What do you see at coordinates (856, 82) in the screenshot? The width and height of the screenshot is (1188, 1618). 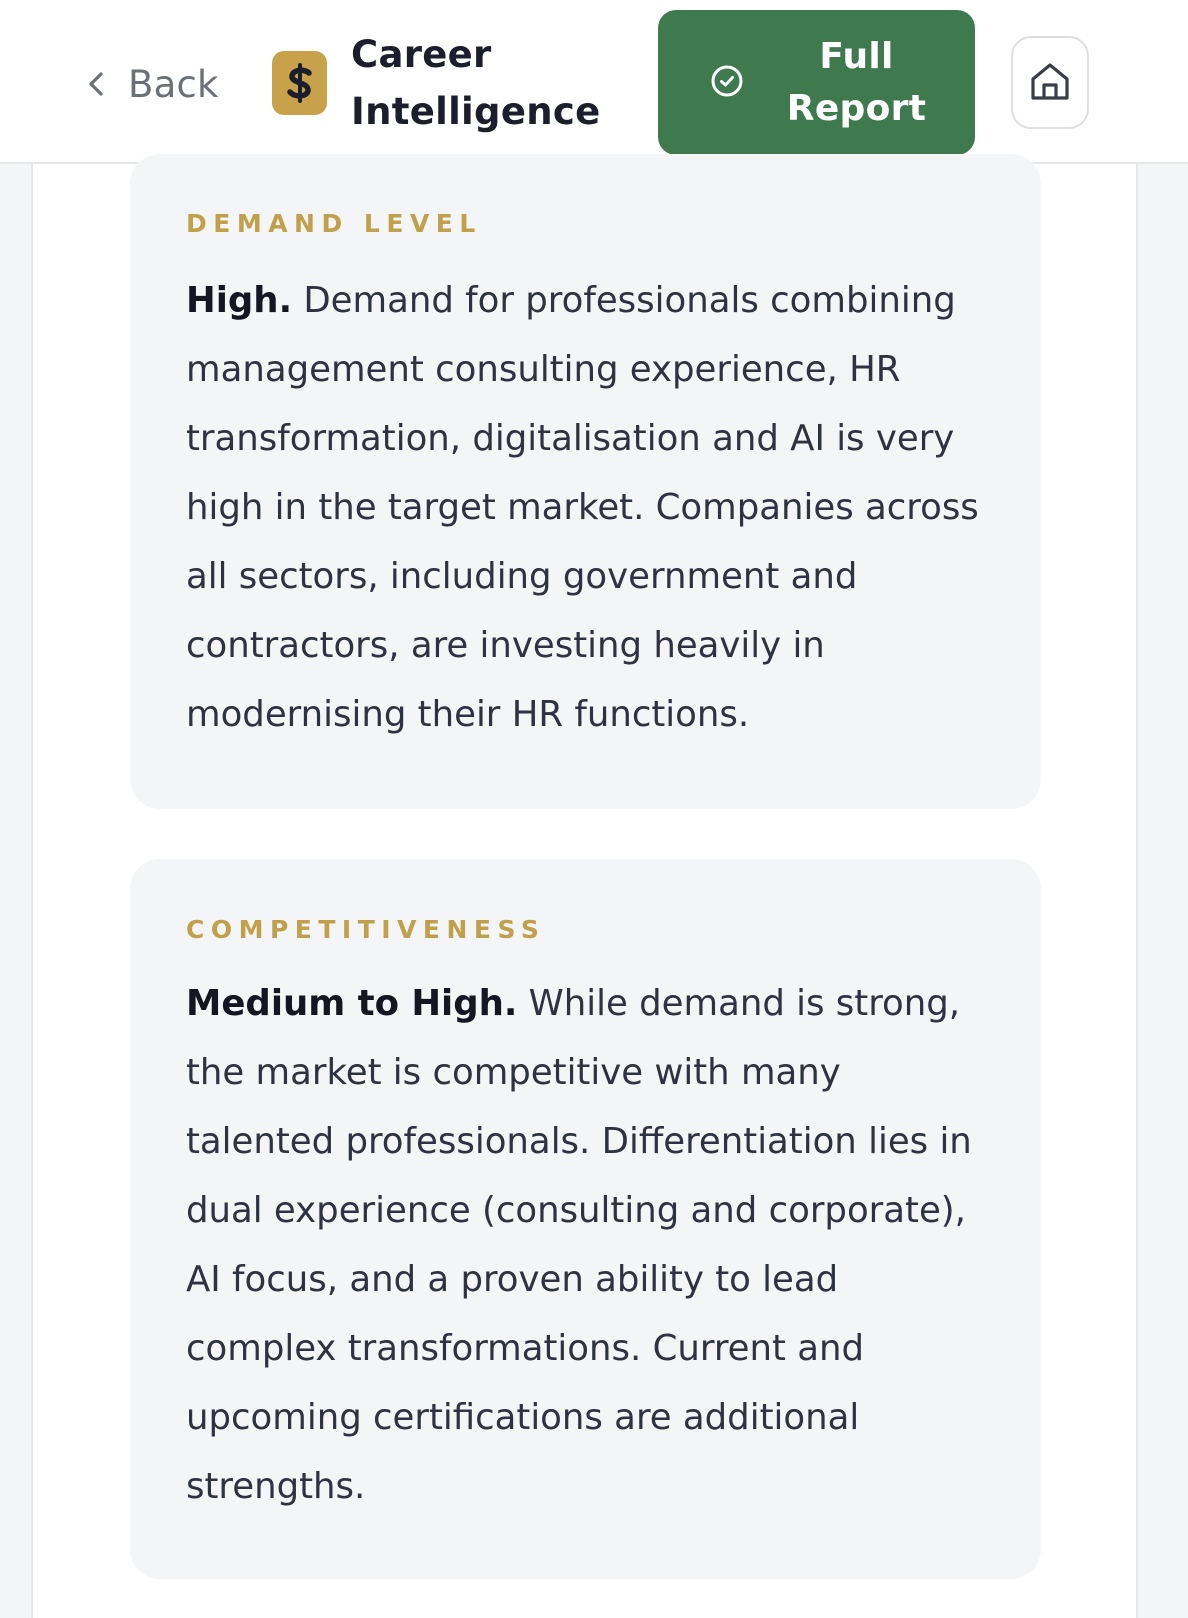 I see `full-report-label: Full Report` at bounding box center [856, 82].